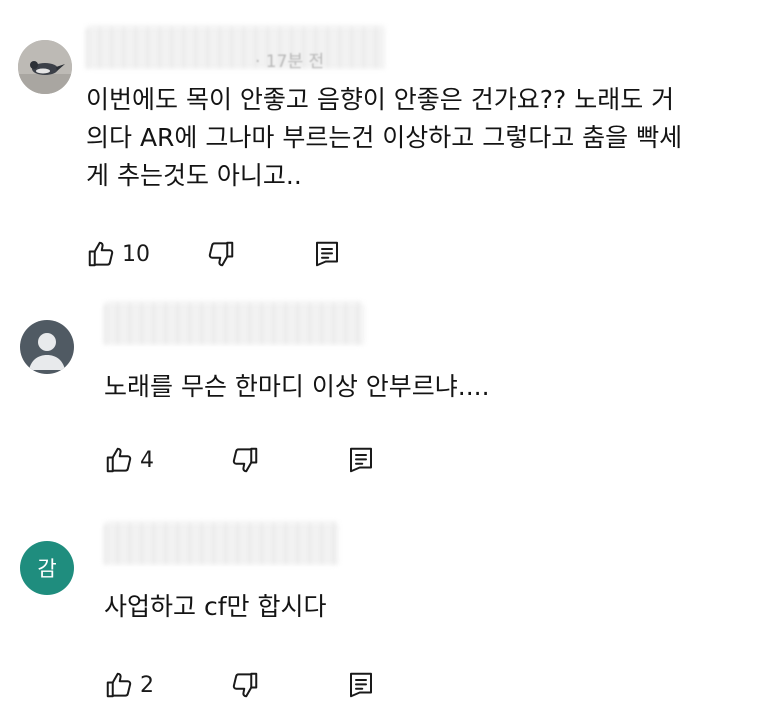 The width and height of the screenshot is (771, 724). What do you see at coordinates (47, 351) in the screenshot?
I see `person-icon` at bounding box center [47, 351].